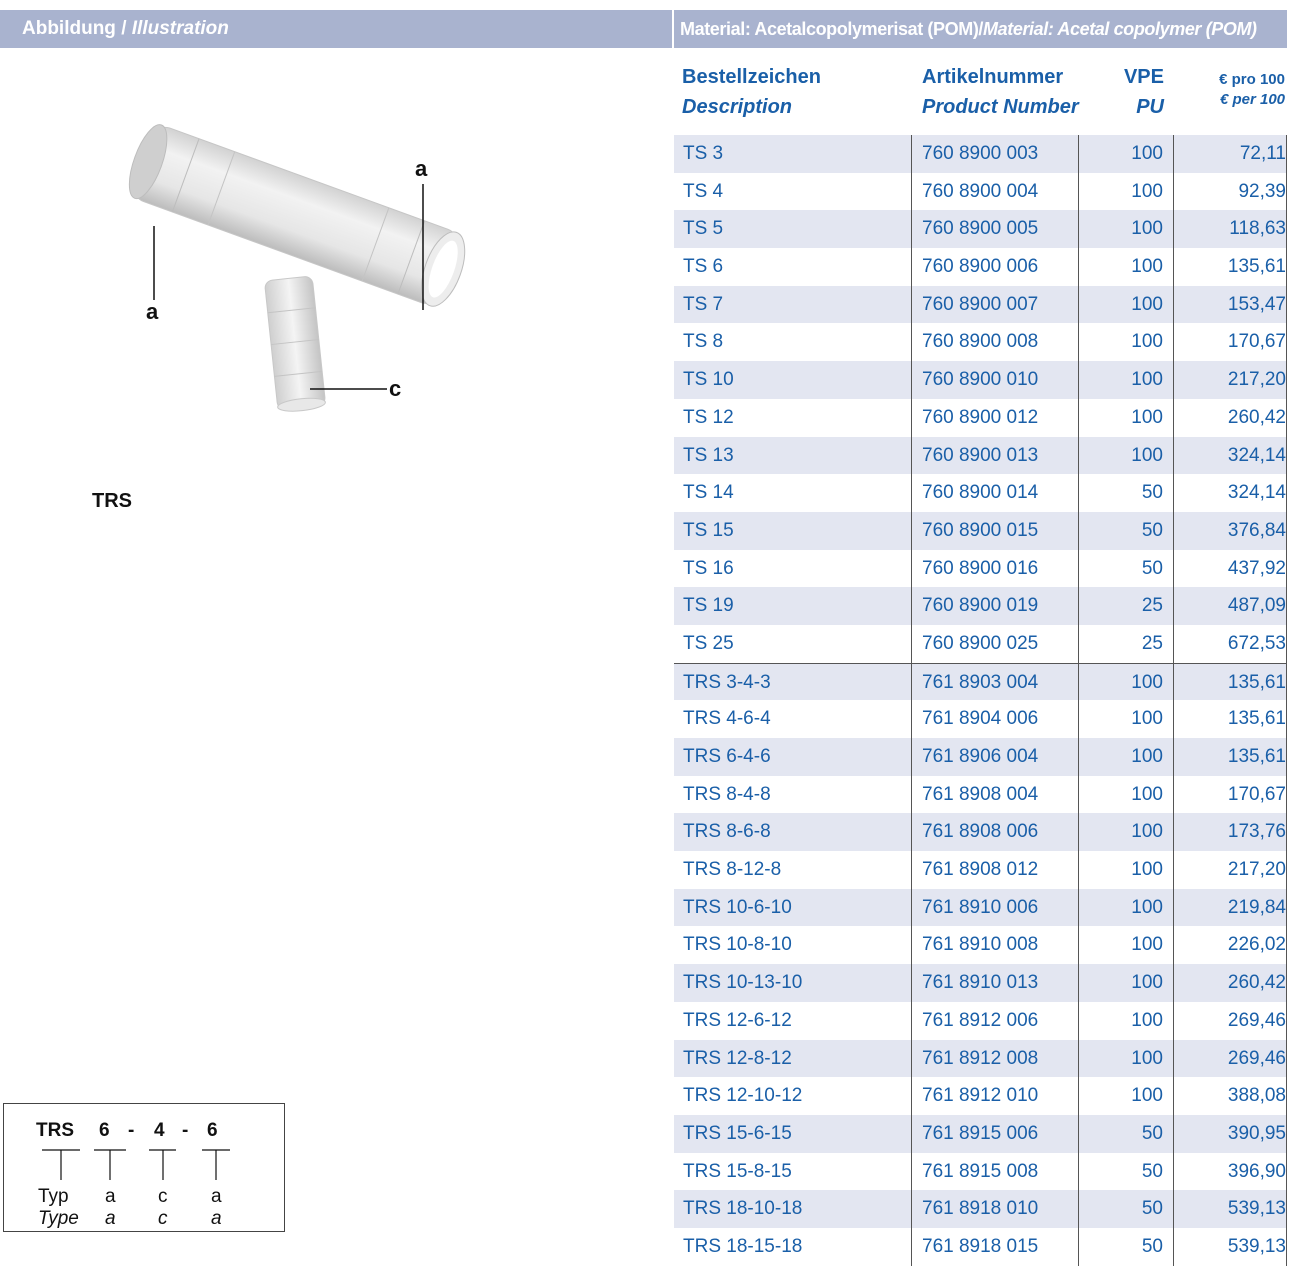 The width and height of the screenshot is (1291, 1268). Describe the element at coordinates (1000, 92) in the screenshot. I see `col-product-number: Artikelnummer Product Number` at that location.